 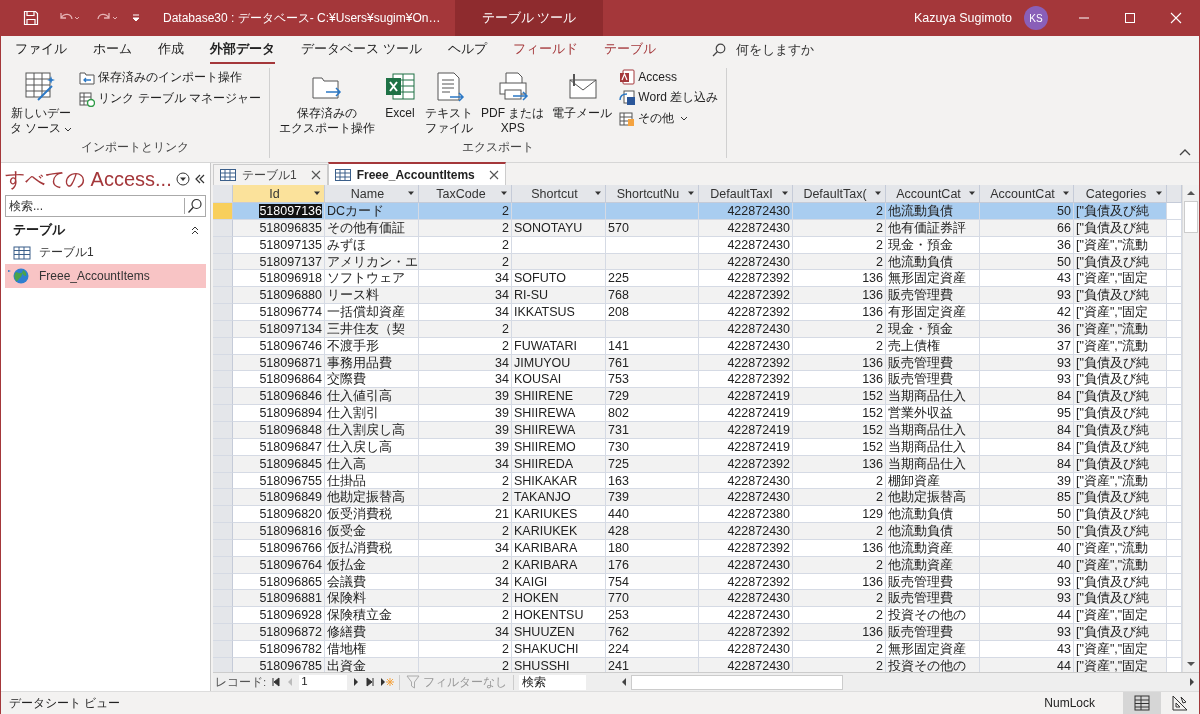 What do you see at coordinates (361, 50) in the screenshot?
I see `ribbon-tab: データベース ツール` at bounding box center [361, 50].